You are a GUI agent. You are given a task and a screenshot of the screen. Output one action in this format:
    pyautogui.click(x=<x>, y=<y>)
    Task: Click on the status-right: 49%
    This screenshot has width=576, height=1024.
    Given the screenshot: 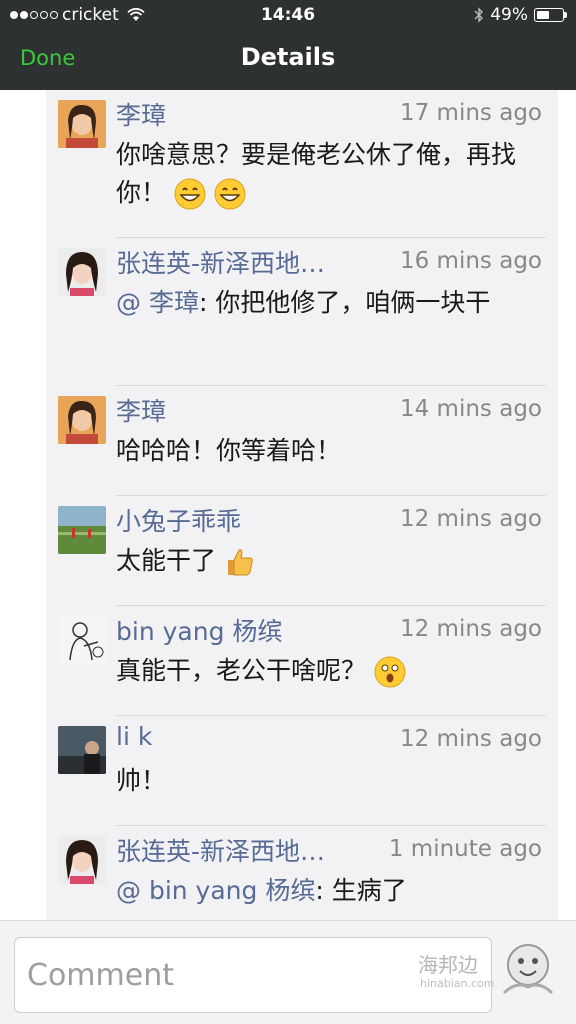 What is the action you would take?
    pyautogui.click(x=520, y=15)
    